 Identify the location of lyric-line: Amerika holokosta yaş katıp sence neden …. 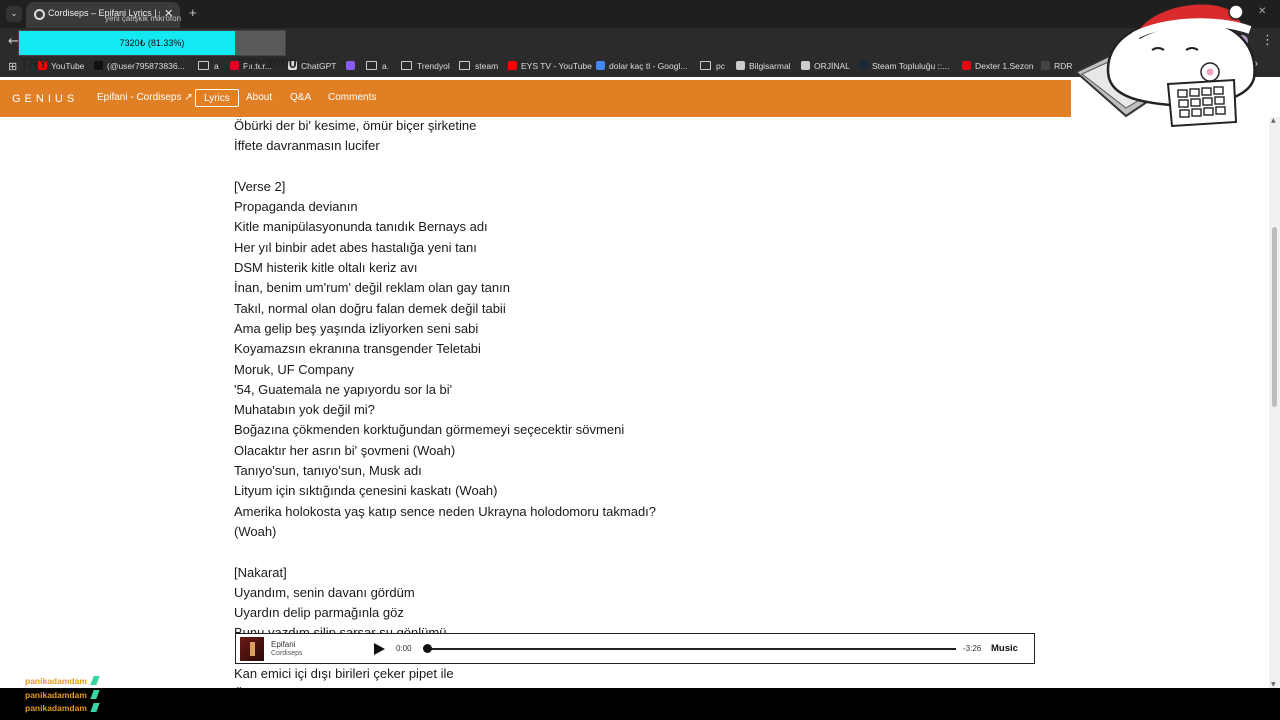
(445, 511).